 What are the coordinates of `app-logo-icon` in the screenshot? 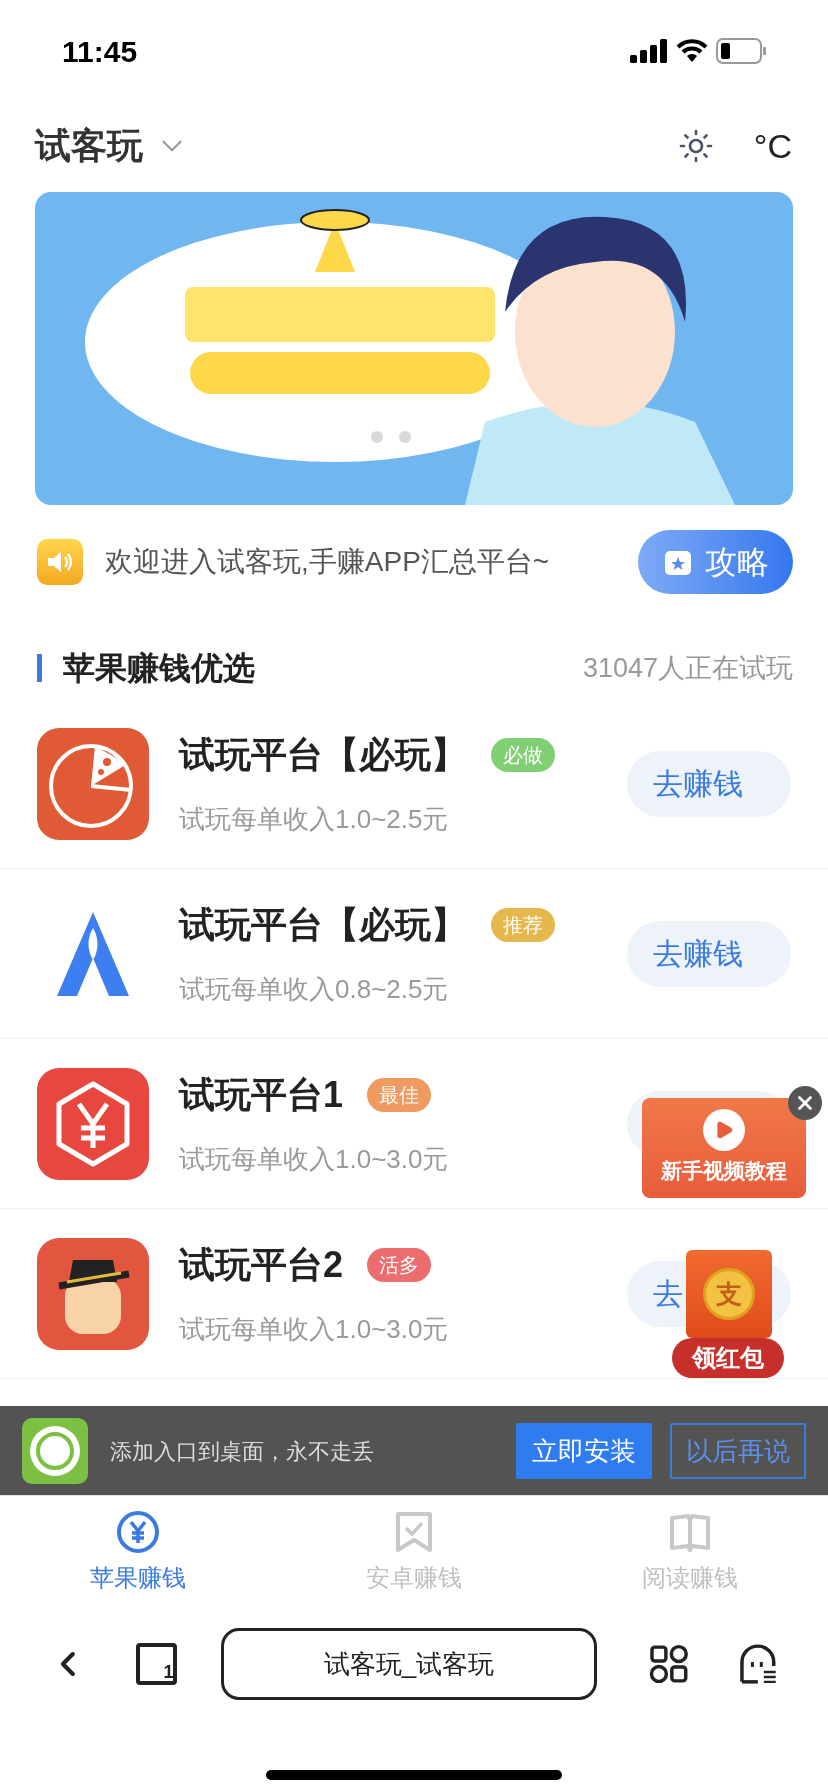 It's located at (55, 1451).